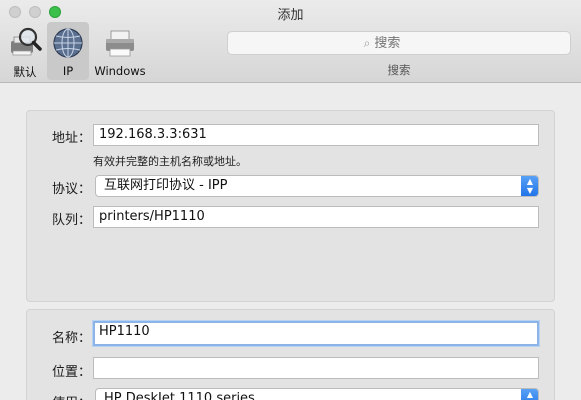 The image size is (581, 400). I want to click on queue-label: 队列：, so click(71, 220).